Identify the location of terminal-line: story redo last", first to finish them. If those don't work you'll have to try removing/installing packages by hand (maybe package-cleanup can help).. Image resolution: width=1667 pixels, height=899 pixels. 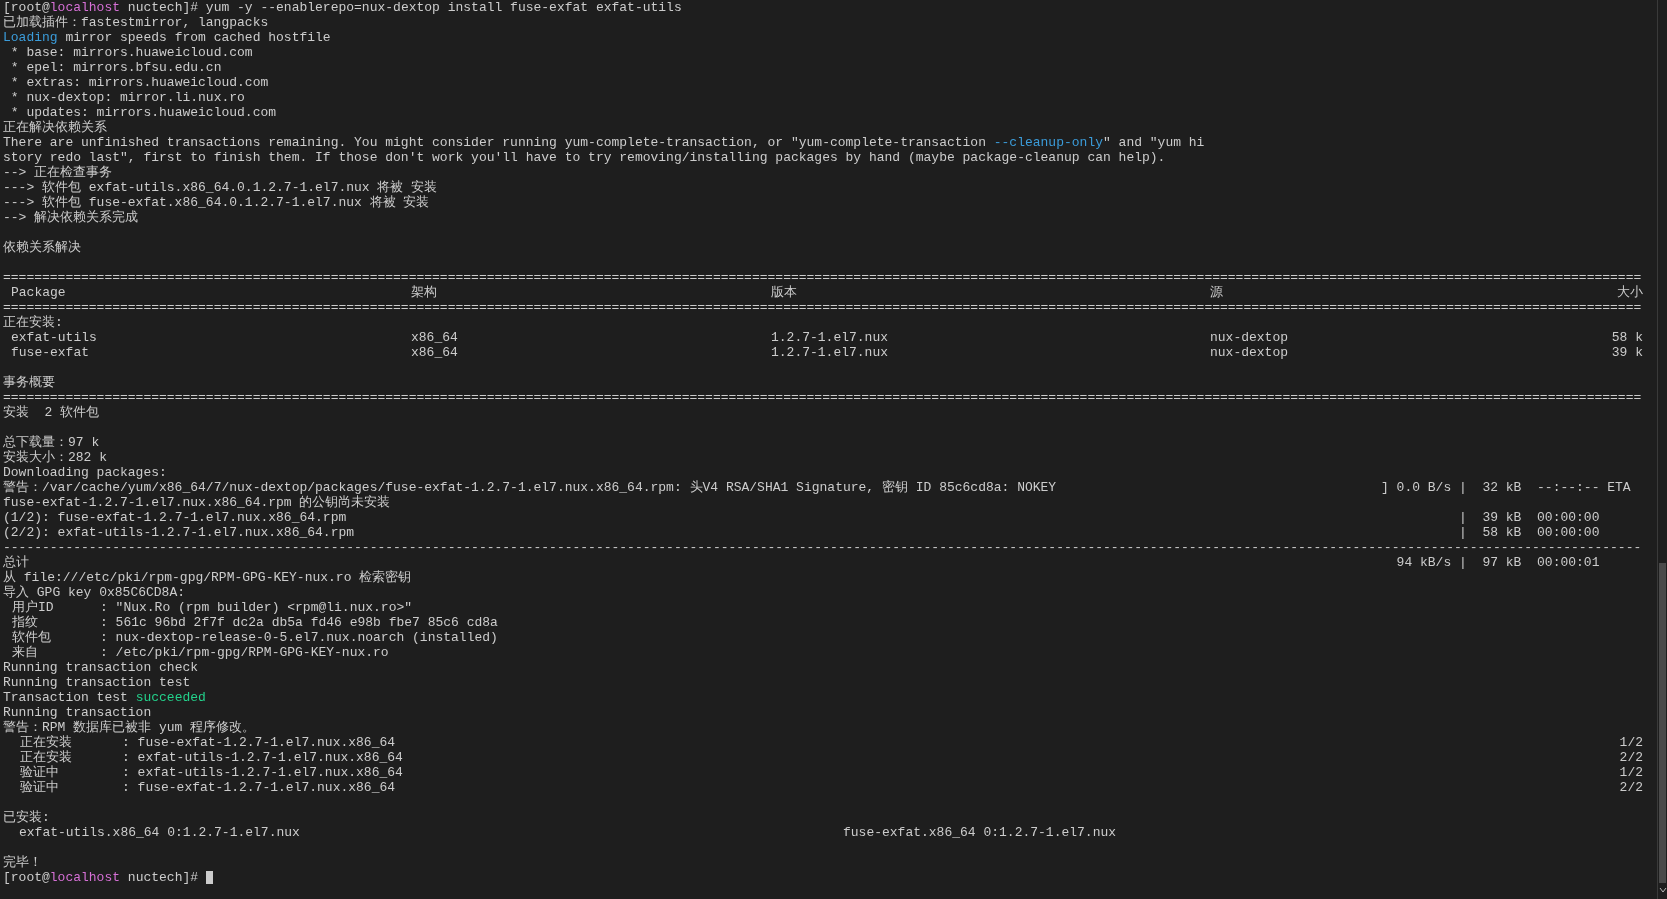
(585, 157).